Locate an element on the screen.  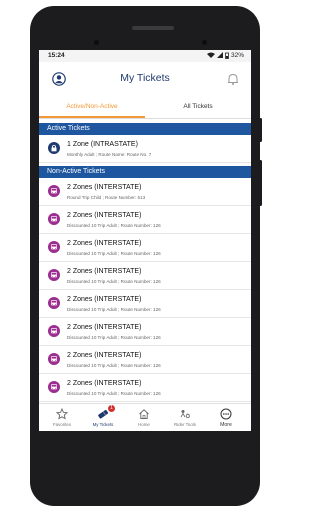
status-icons: 32% is located at coordinates (225, 55).